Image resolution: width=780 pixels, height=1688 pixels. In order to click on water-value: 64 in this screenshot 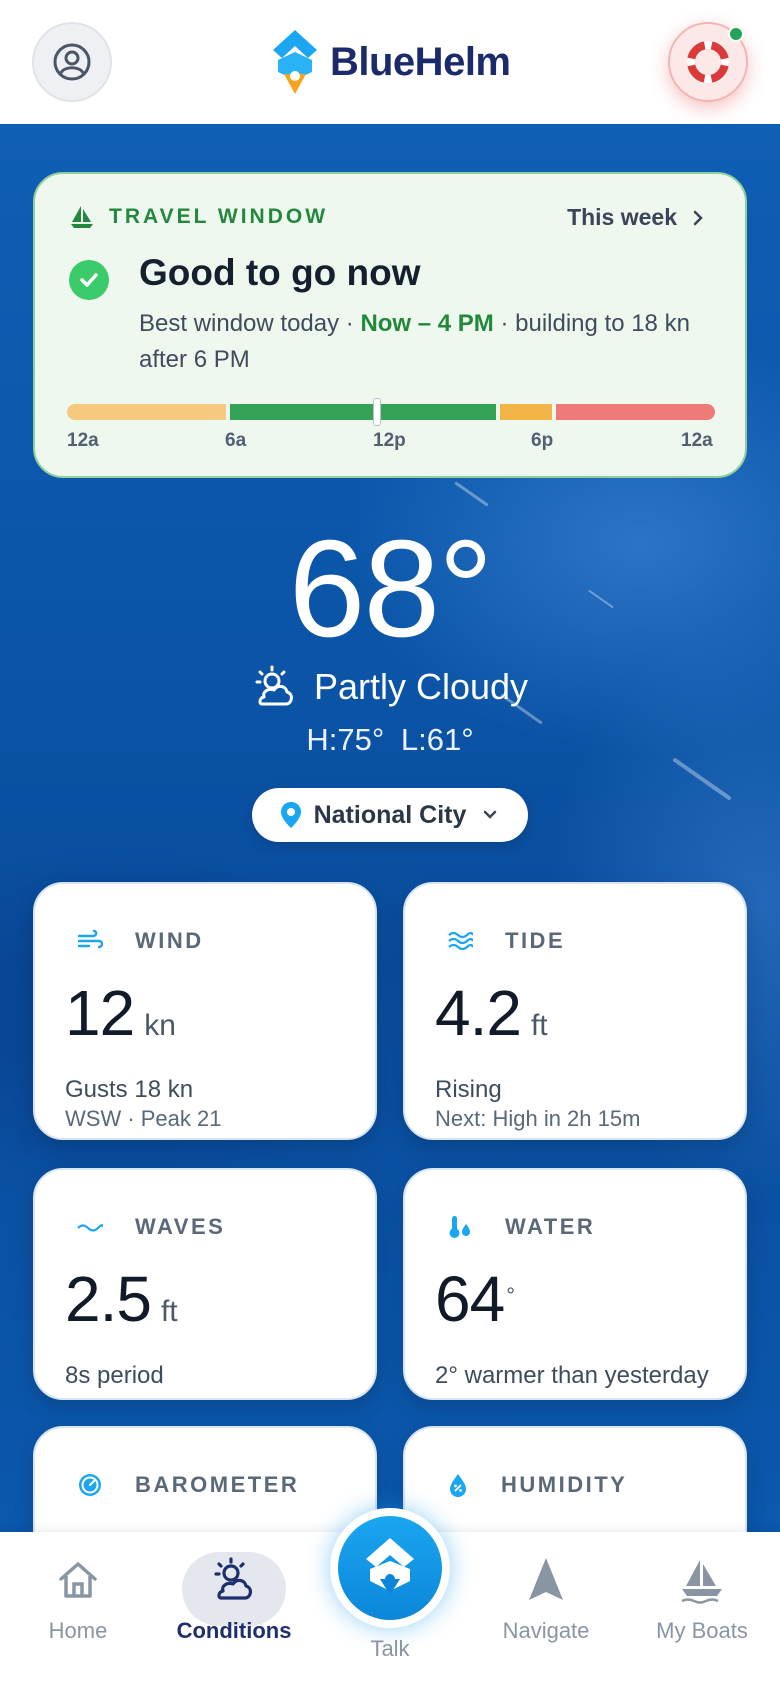, I will do `click(470, 1299)`.